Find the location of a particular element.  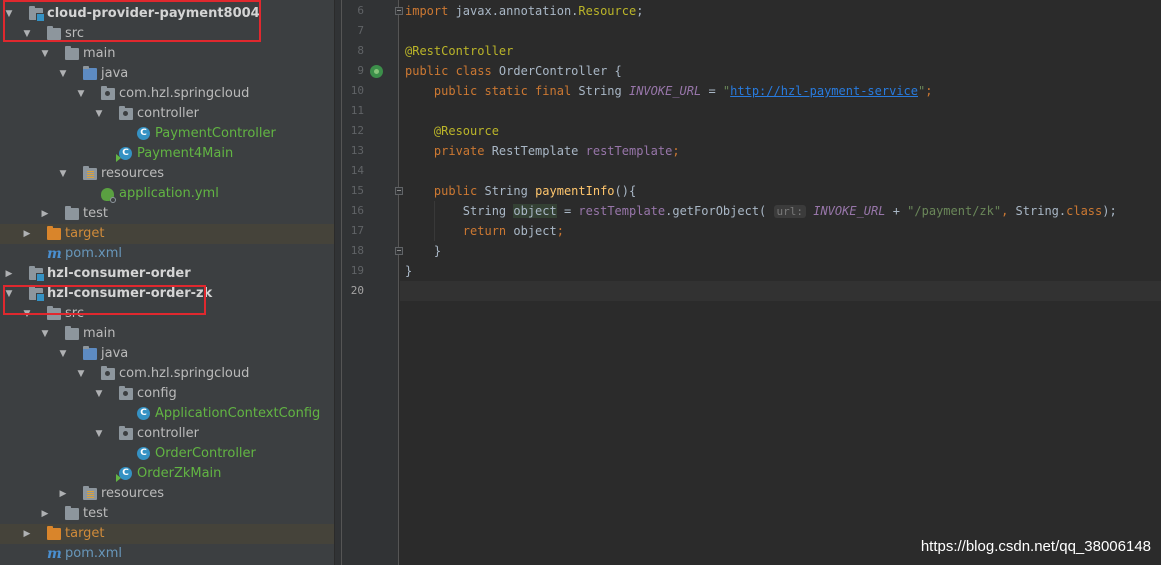

code-line: @Resource is located at coordinates (452, 131).